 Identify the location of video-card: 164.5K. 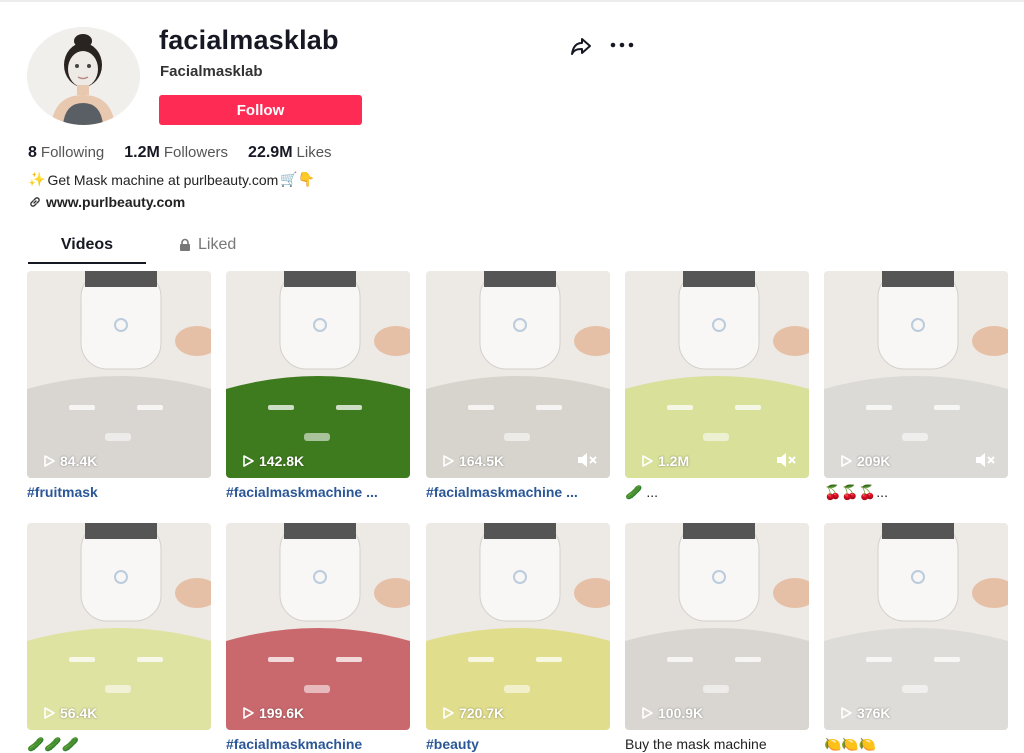
(518, 374).